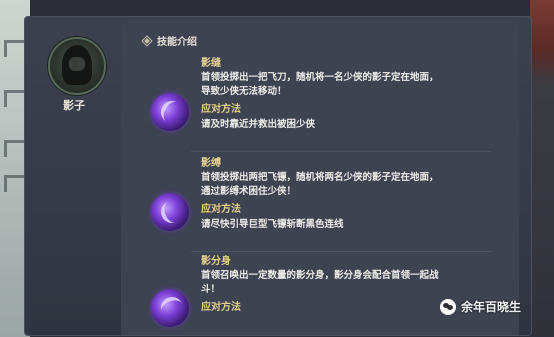  I want to click on section-header: 技能介绍, so click(169, 40).